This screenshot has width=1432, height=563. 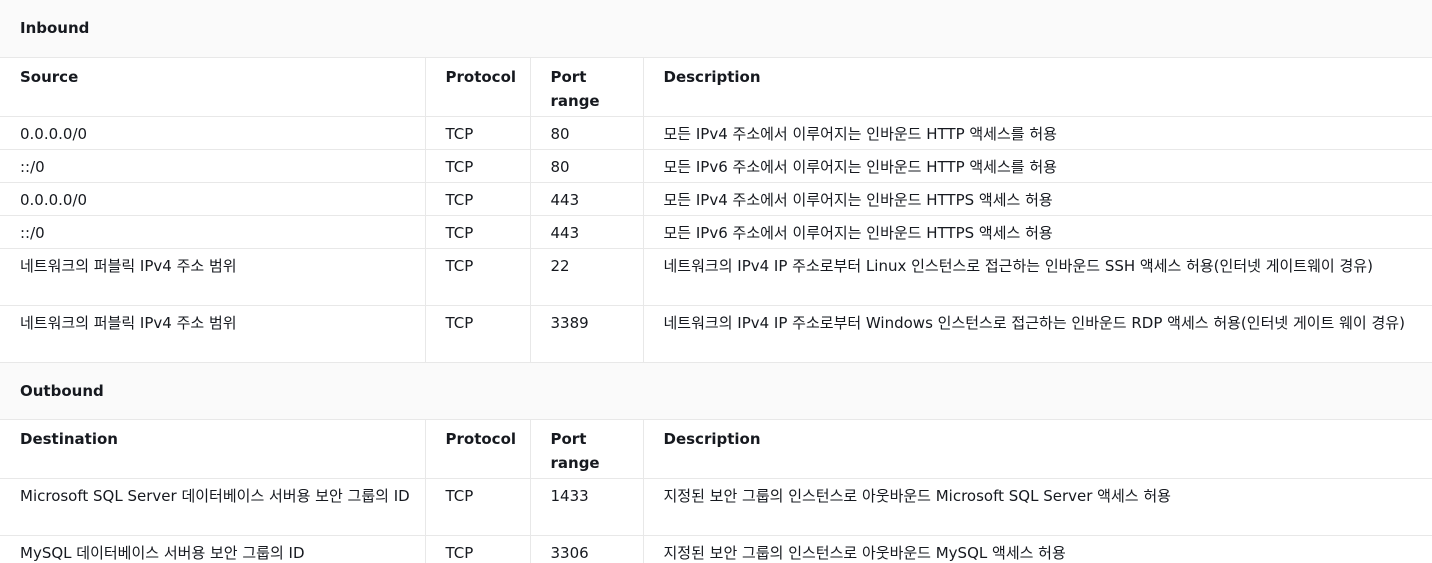 I want to click on cell-port: 3306, so click(x=586, y=549).